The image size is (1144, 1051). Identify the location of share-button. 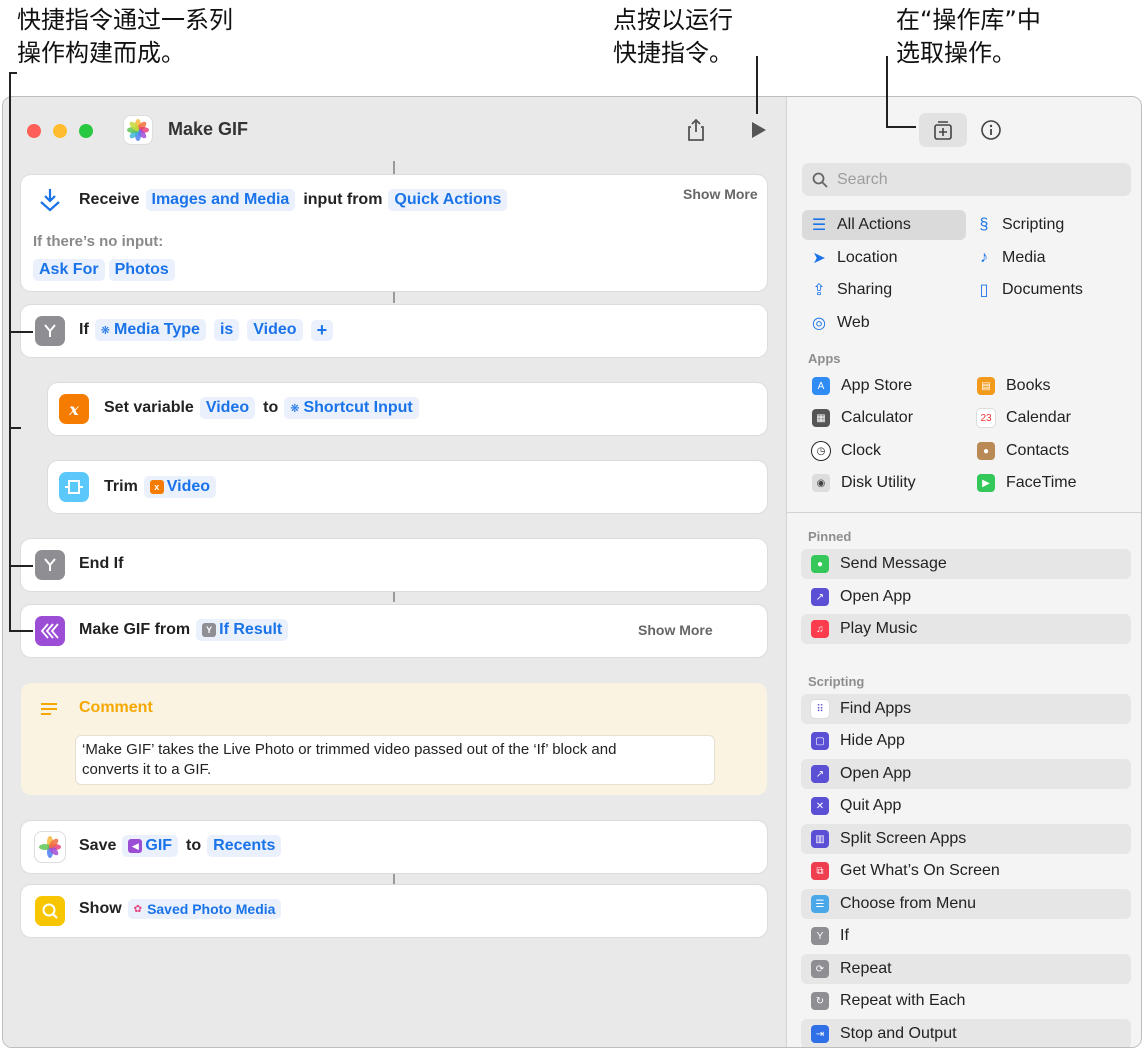
(696, 130).